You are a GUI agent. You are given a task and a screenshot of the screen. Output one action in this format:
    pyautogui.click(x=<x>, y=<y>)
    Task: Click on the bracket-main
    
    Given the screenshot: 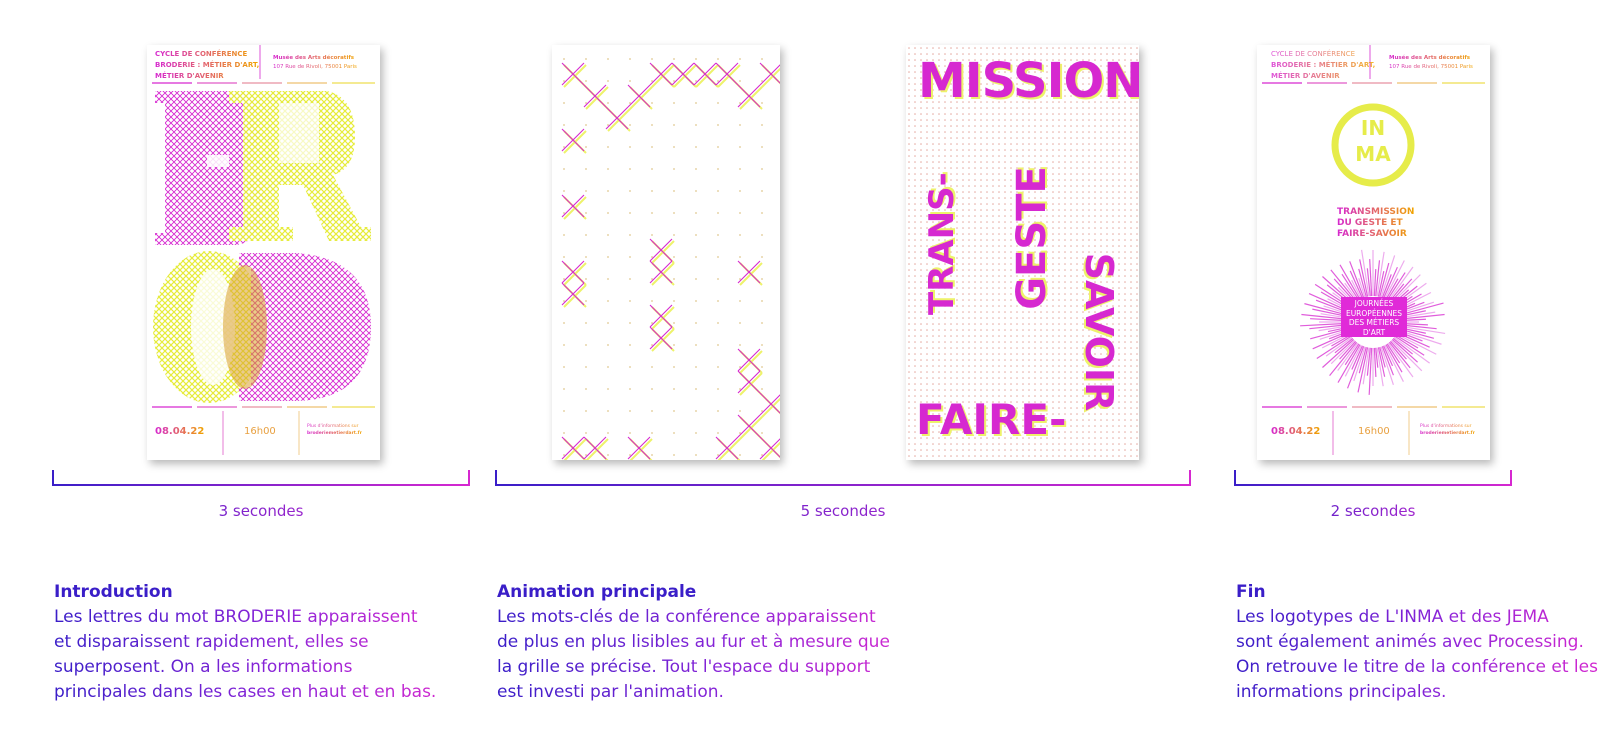 What is the action you would take?
    pyautogui.click(x=843, y=478)
    